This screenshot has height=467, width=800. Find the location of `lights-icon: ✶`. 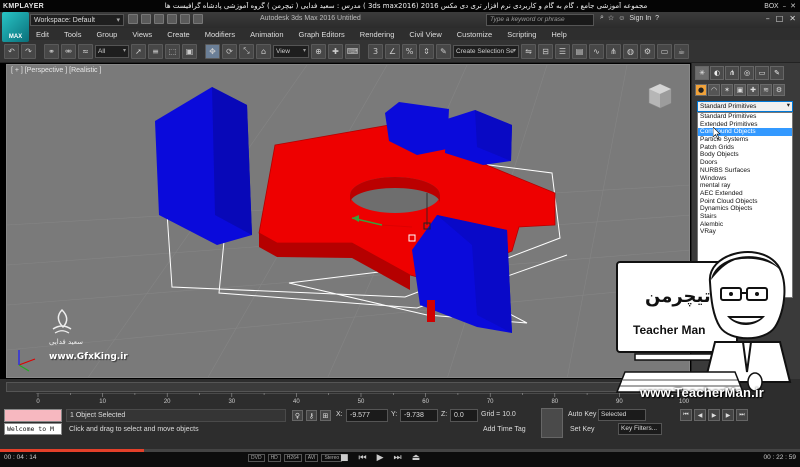

lights-icon: ✶ is located at coordinates (727, 90).